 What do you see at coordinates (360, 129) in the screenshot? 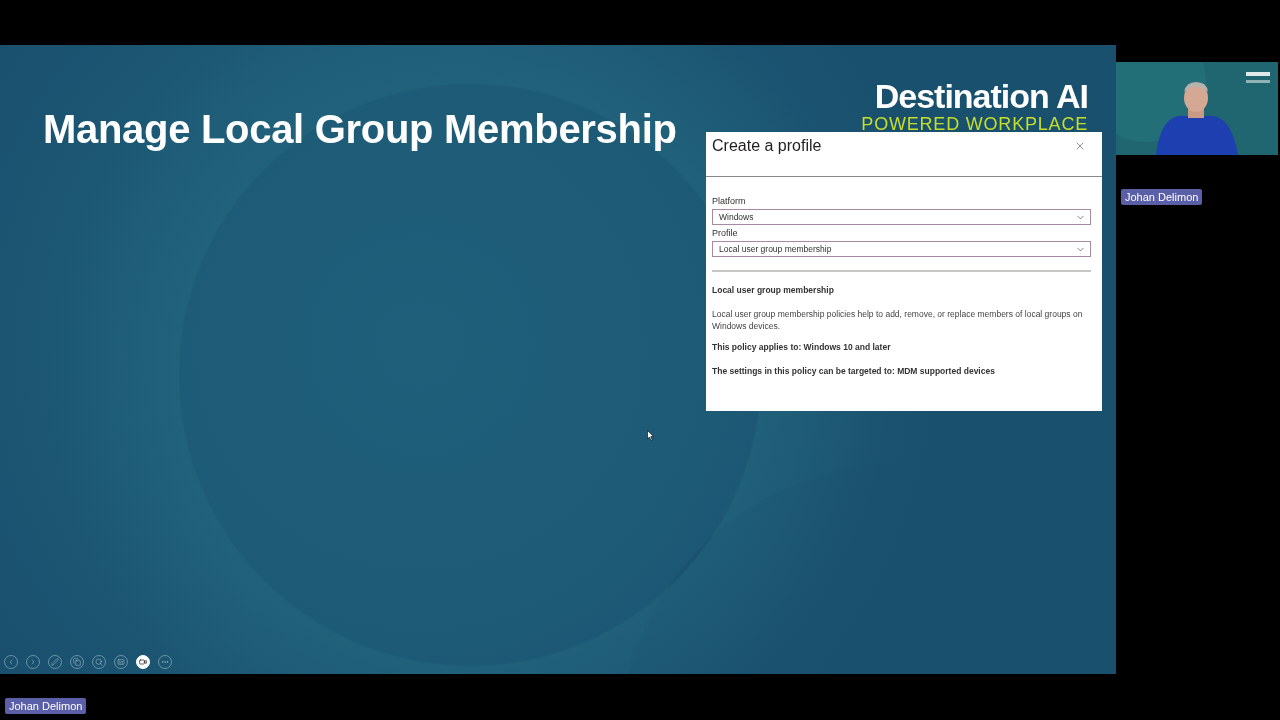
I see `slide-title: Manage Local Group Membership` at bounding box center [360, 129].